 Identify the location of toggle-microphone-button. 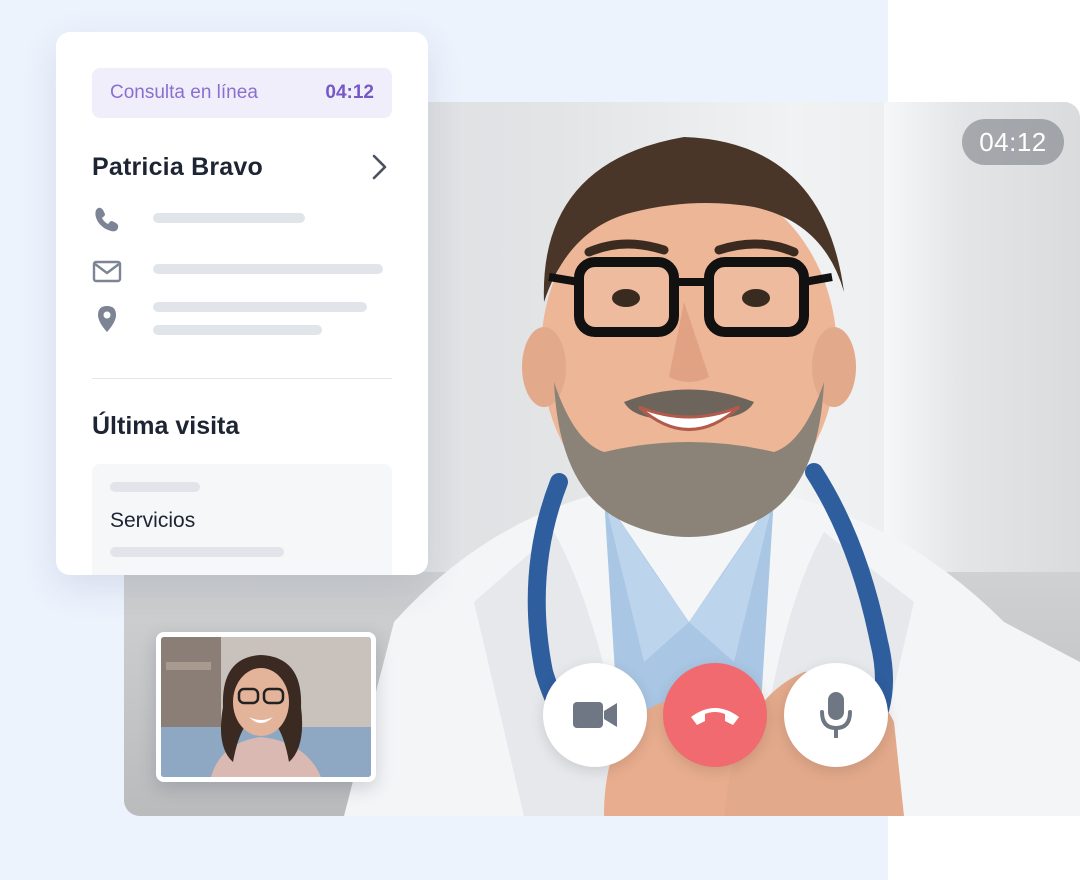
(836, 715).